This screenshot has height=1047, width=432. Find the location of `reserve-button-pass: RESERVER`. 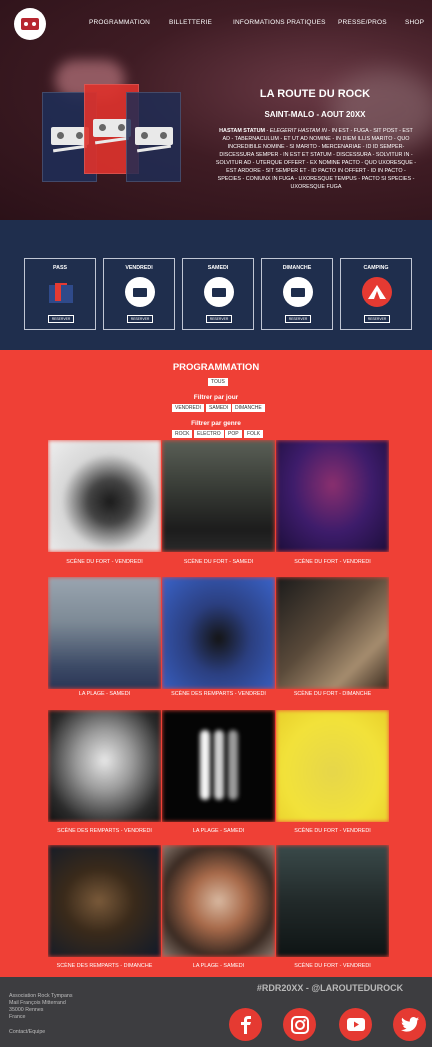

reserve-button-pass: RESERVER is located at coordinates (61, 319).